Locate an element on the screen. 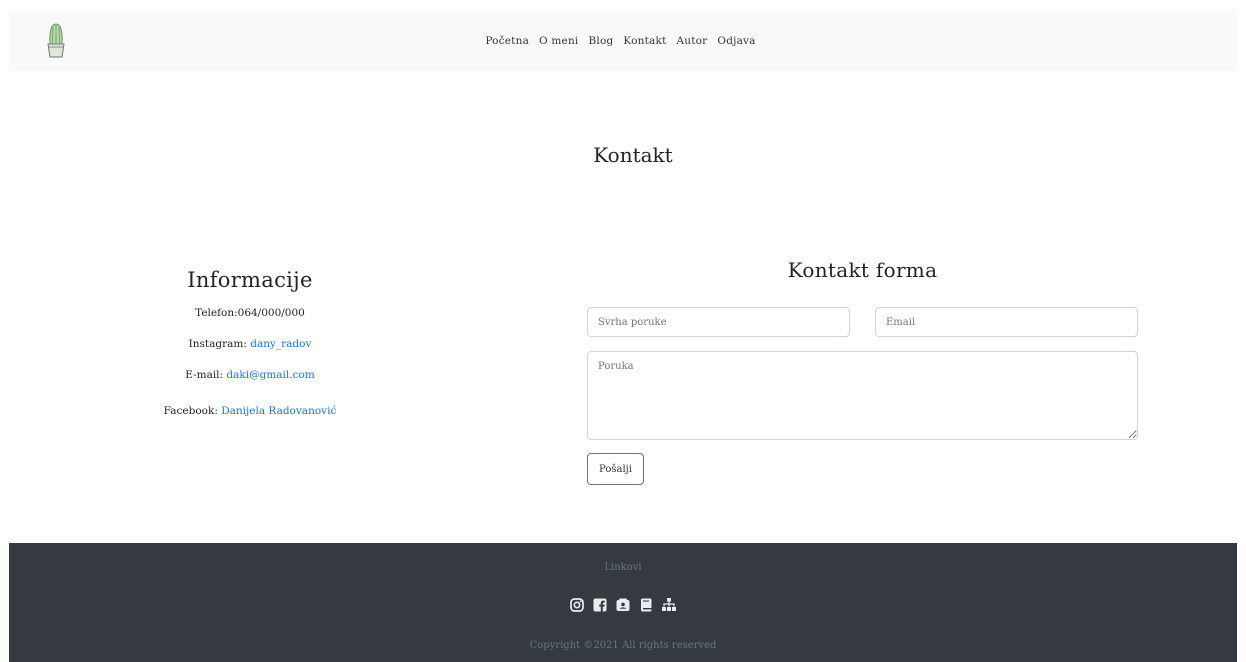  social-links is located at coordinates (623, 605).